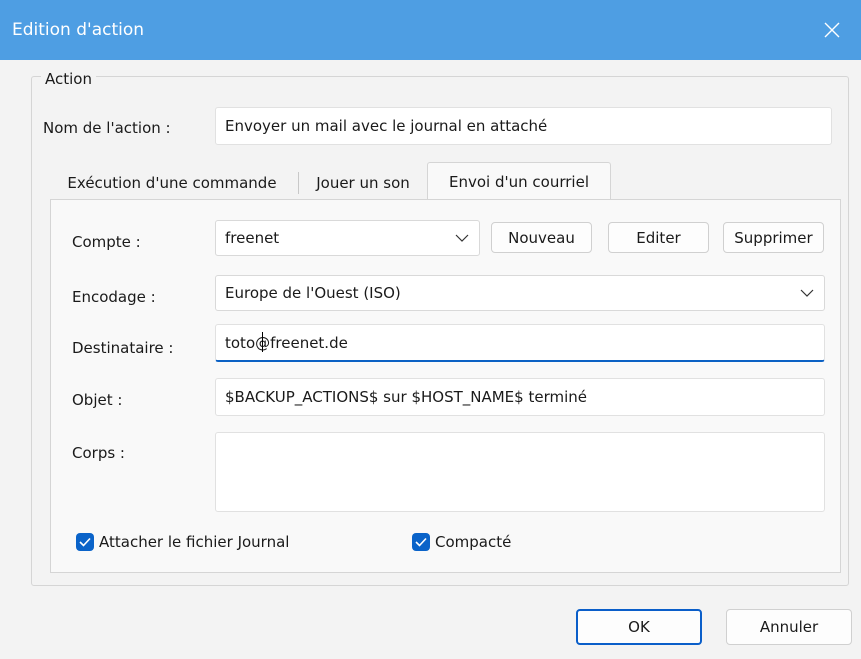 The height and width of the screenshot is (659, 861). Describe the element at coordinates (406, 397) in the screenshot. I see `subject-value: $BACKUP_ACTIONS$ sur $HOST_NAME$ terminé` at that location.